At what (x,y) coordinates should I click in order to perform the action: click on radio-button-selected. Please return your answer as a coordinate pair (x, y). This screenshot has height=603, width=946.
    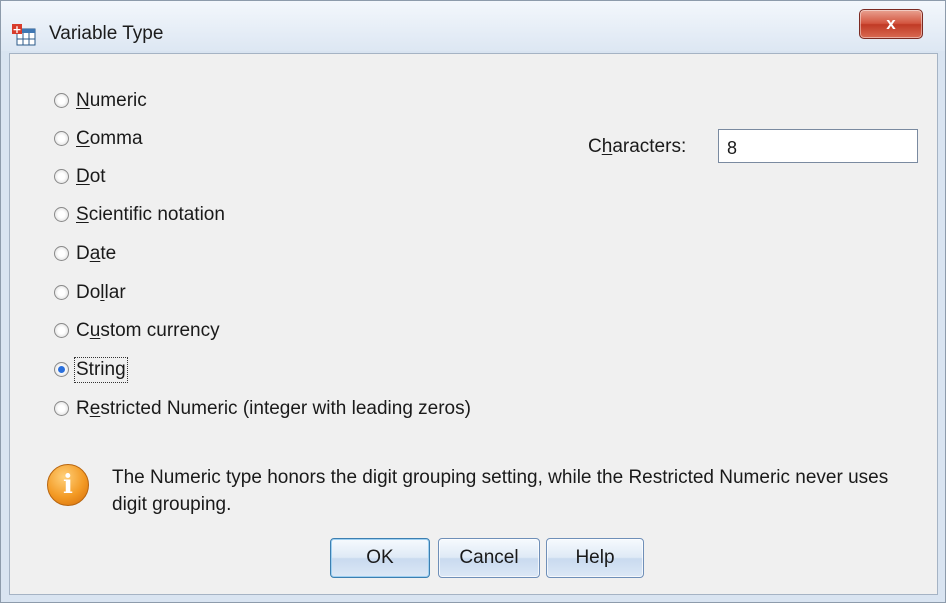
    Looking at the image, I should click on (61, 369).